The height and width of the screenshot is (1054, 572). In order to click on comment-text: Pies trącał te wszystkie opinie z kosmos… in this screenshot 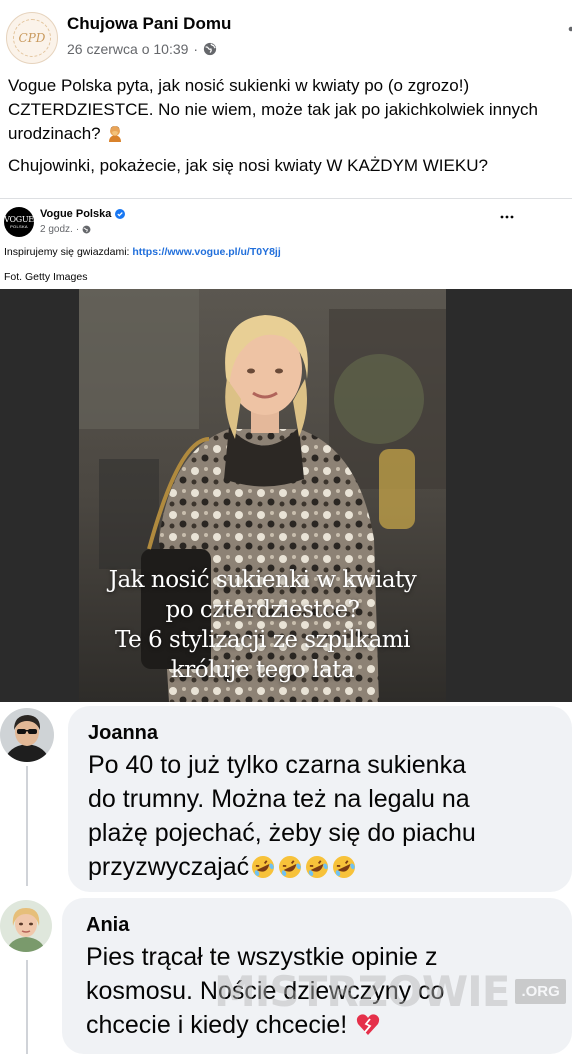, I will do `click(321, 991)`.